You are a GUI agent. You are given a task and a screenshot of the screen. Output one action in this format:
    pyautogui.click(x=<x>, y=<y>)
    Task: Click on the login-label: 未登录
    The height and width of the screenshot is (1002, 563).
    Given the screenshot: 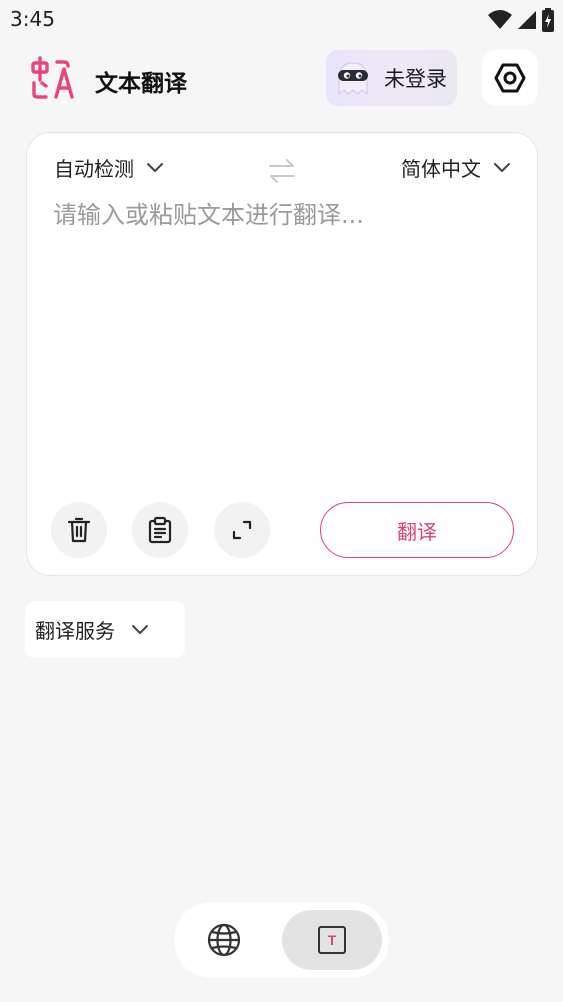 What is the action you would take?
    pyautogui.click(x=415, y=79)
    